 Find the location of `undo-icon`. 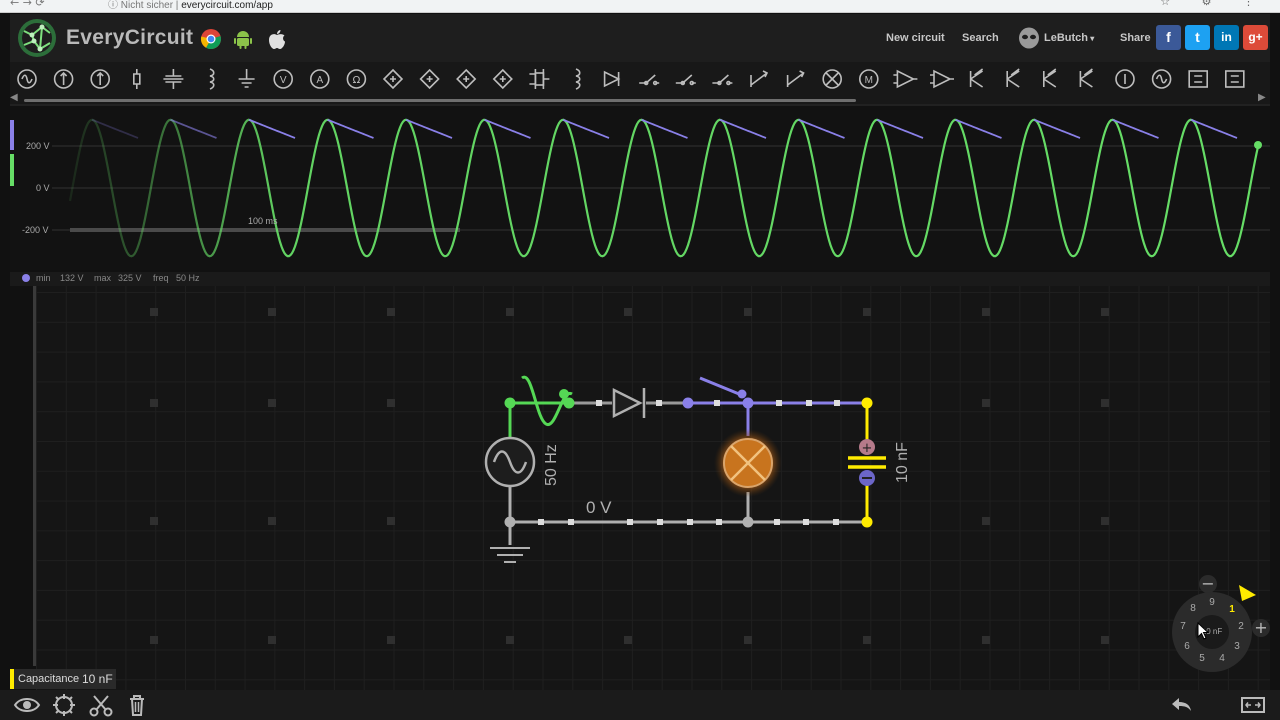

undo-icon is located at coordinates (1181, 705).